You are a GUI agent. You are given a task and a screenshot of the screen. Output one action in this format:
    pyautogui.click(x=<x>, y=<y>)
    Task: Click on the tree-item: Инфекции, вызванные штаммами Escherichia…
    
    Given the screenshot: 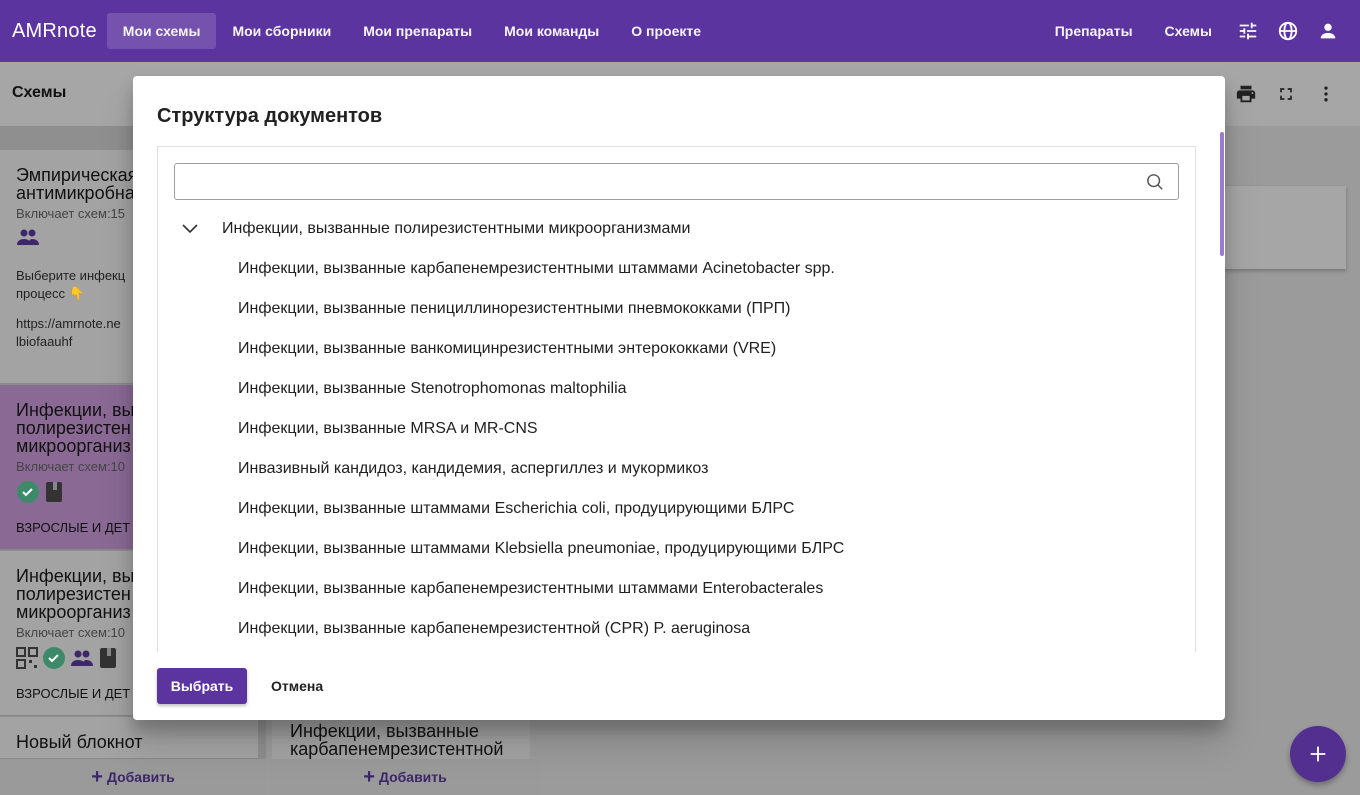 What is the action you would take?
    pyautogui.click(x=676, y=509)
    